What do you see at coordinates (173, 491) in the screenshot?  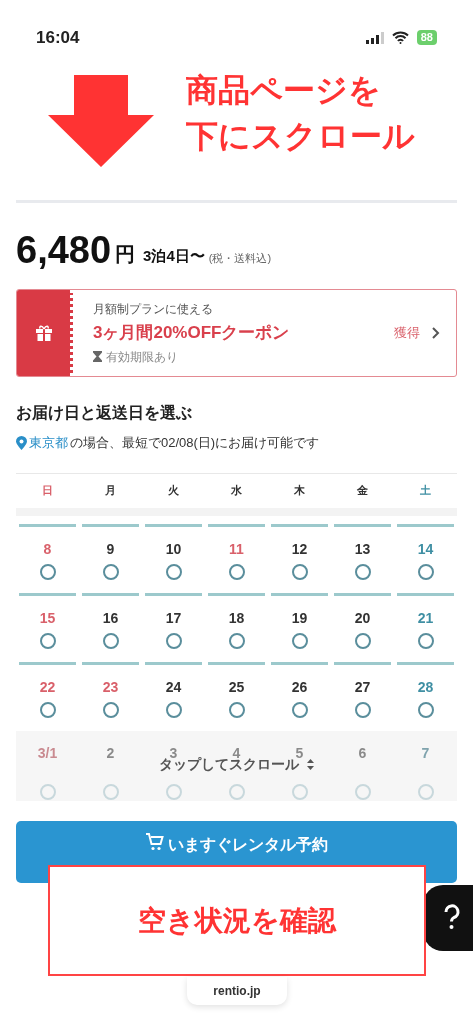 I see `weekday-label: 火` at bounding box center [173, 491].